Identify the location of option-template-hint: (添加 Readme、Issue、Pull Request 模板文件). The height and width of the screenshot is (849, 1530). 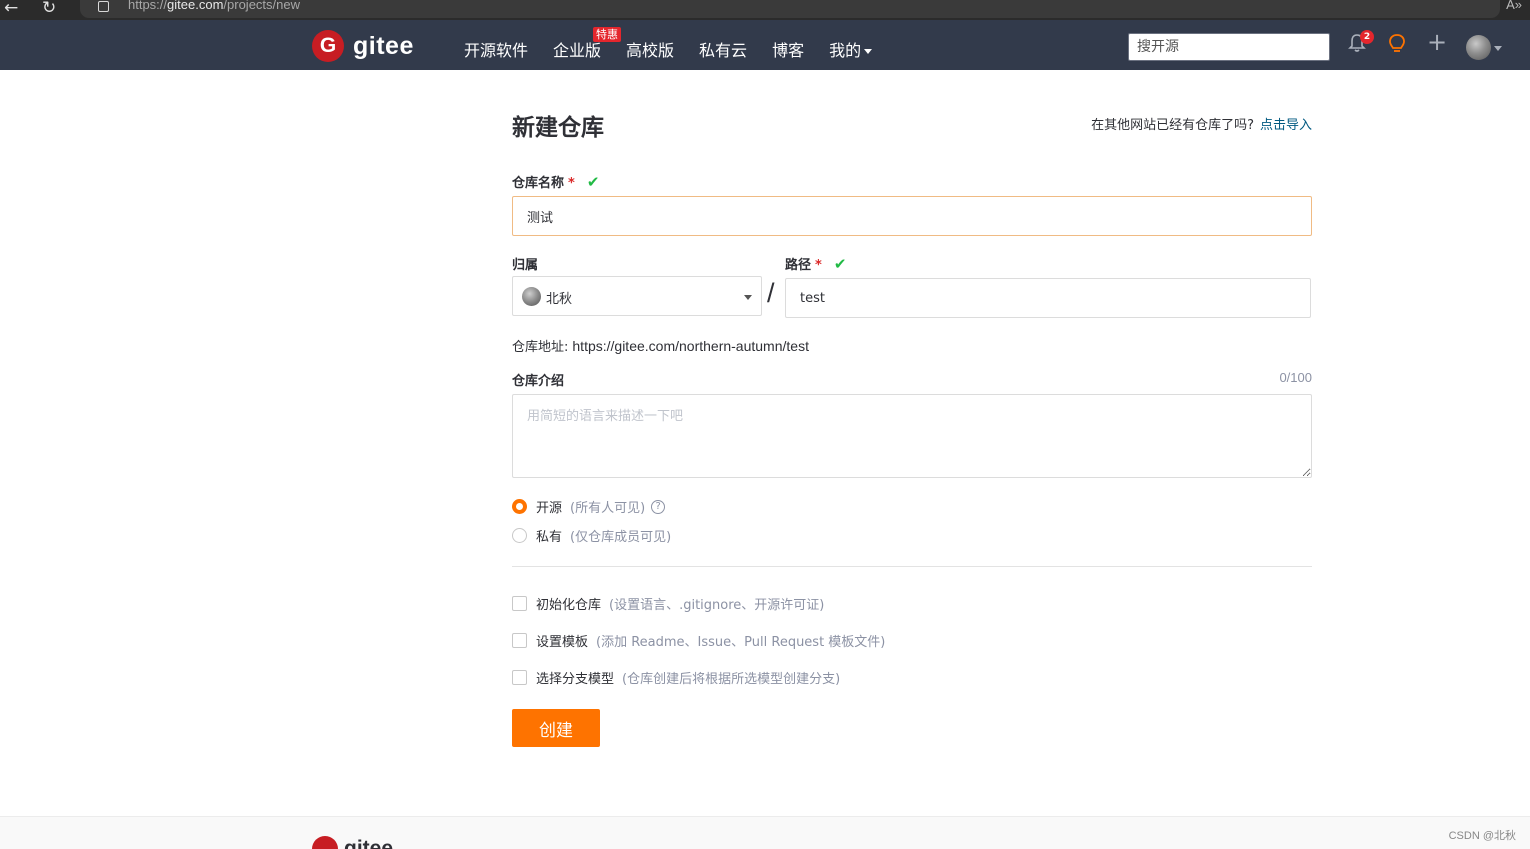
(741, 642).